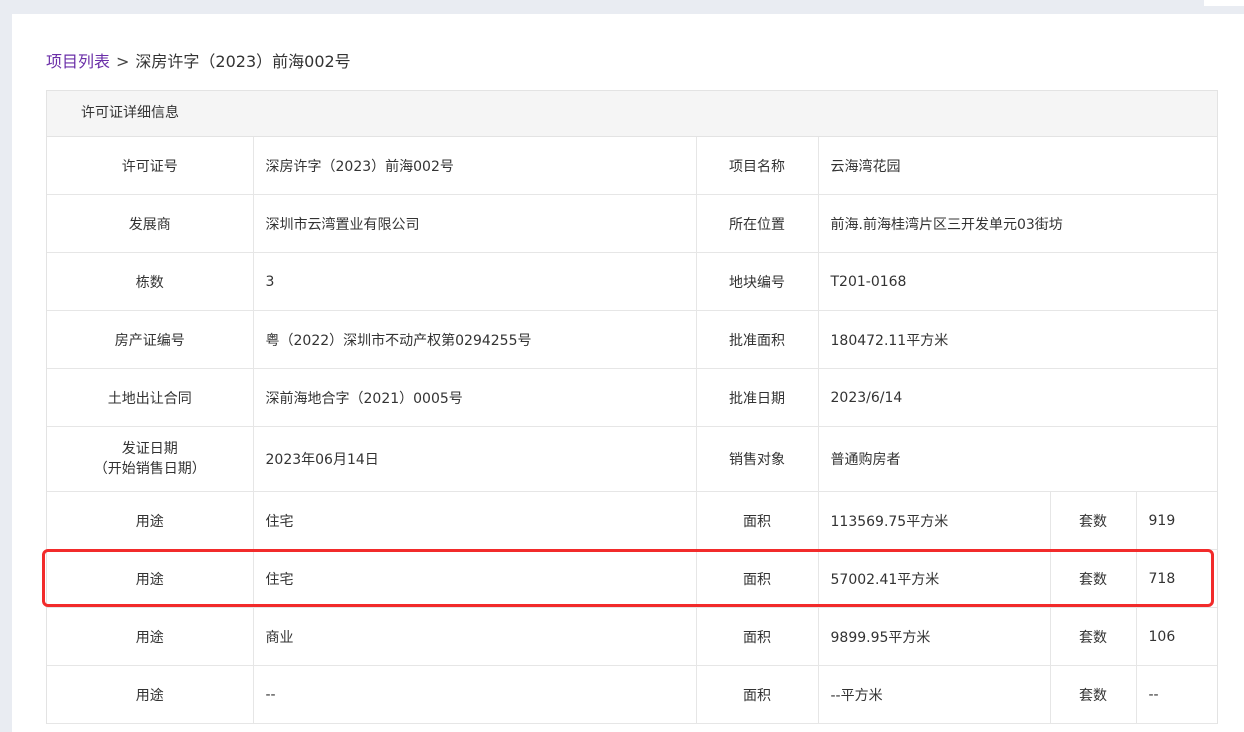 Image resolution: width=1244 pixels, height=732 pixels. Describe the element at coordinates (757, 459) in the screenshot. I see `label-cell: 销售对象` at that location.